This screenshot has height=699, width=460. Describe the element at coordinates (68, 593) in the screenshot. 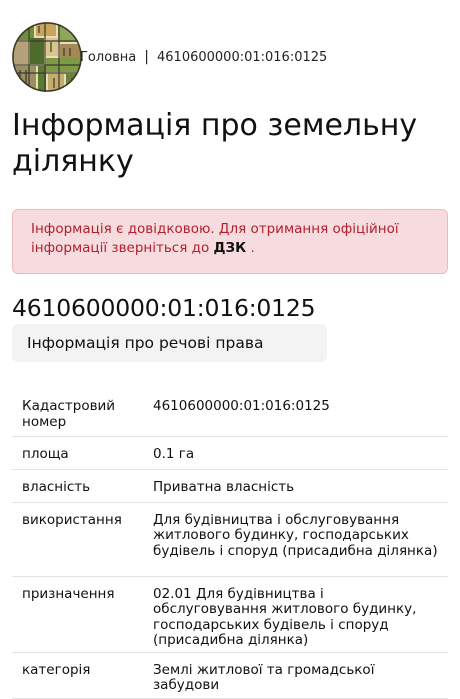

I see `row-label: призначення` at that location.